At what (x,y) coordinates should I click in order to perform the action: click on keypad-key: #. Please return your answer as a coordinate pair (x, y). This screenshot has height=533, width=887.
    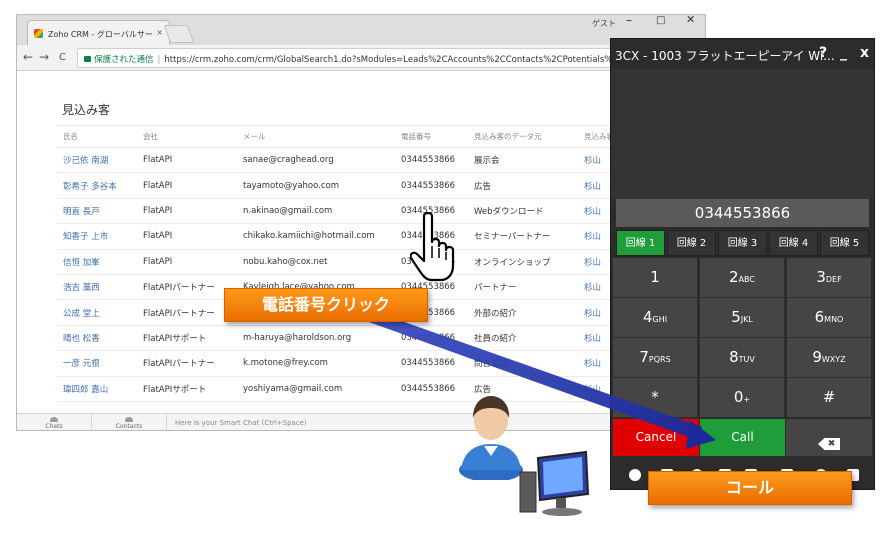
    Looking at the image, I should click on (829, 397).